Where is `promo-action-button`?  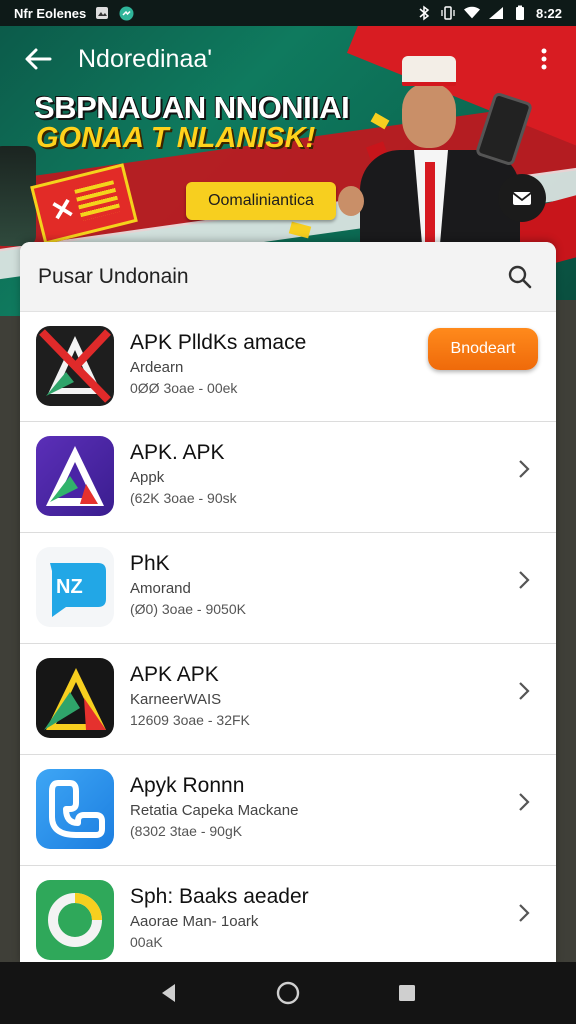 promo-action-button is located at coordinates (522, 198).